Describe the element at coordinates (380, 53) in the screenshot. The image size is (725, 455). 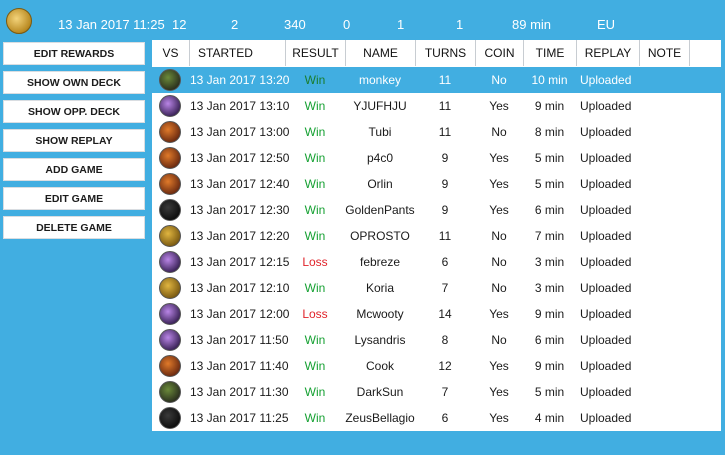
I see `col-header-name: NAME` at that location.